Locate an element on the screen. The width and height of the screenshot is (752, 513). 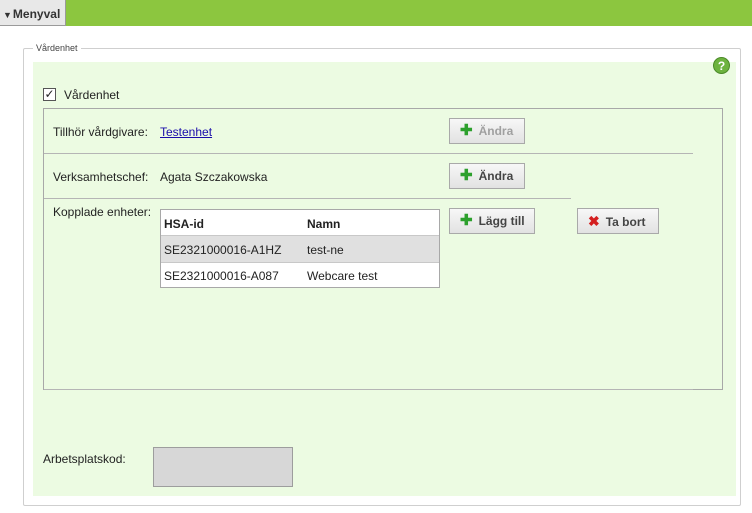
lagg-till-button: ✚ Lägg till is located at coordinates (492, 221).